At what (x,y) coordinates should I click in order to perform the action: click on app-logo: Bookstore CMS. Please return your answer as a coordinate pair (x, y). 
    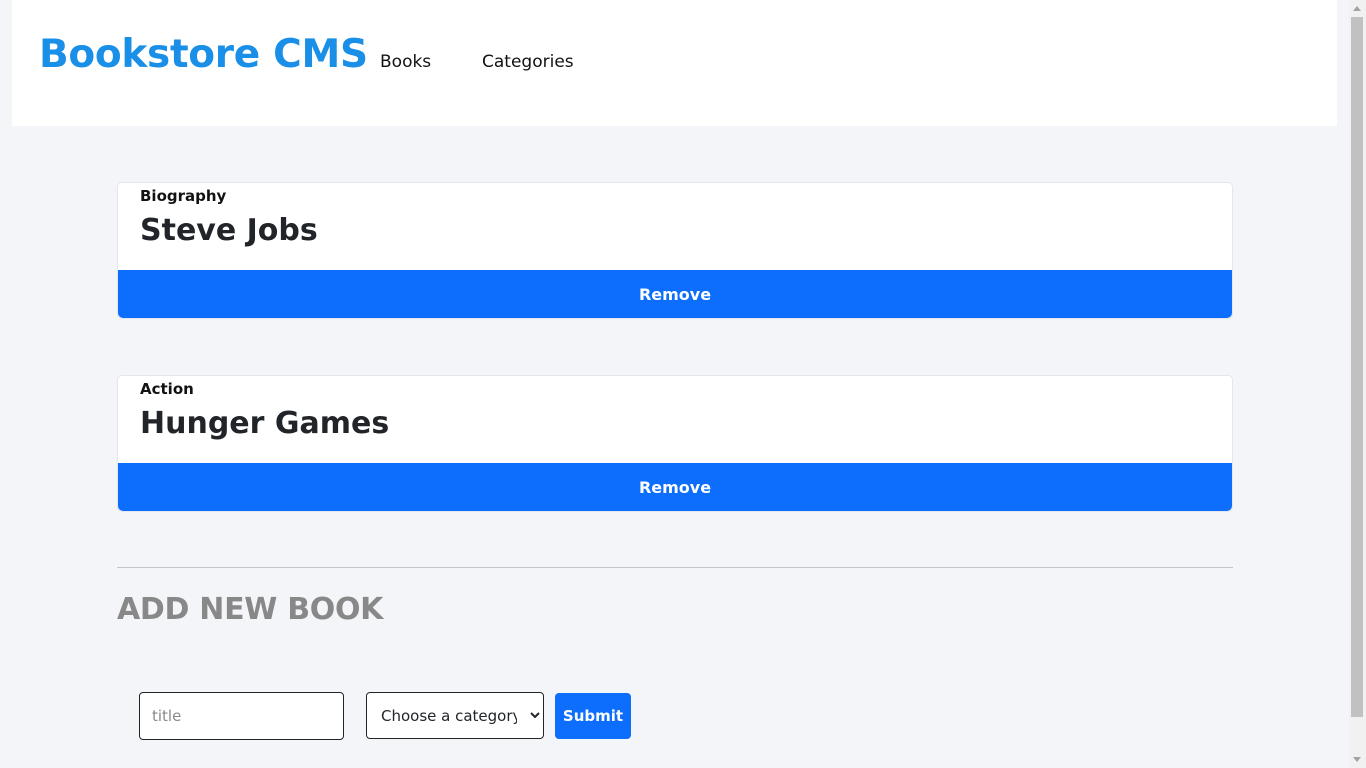
    Looking at the image, I should click on (203, 54).